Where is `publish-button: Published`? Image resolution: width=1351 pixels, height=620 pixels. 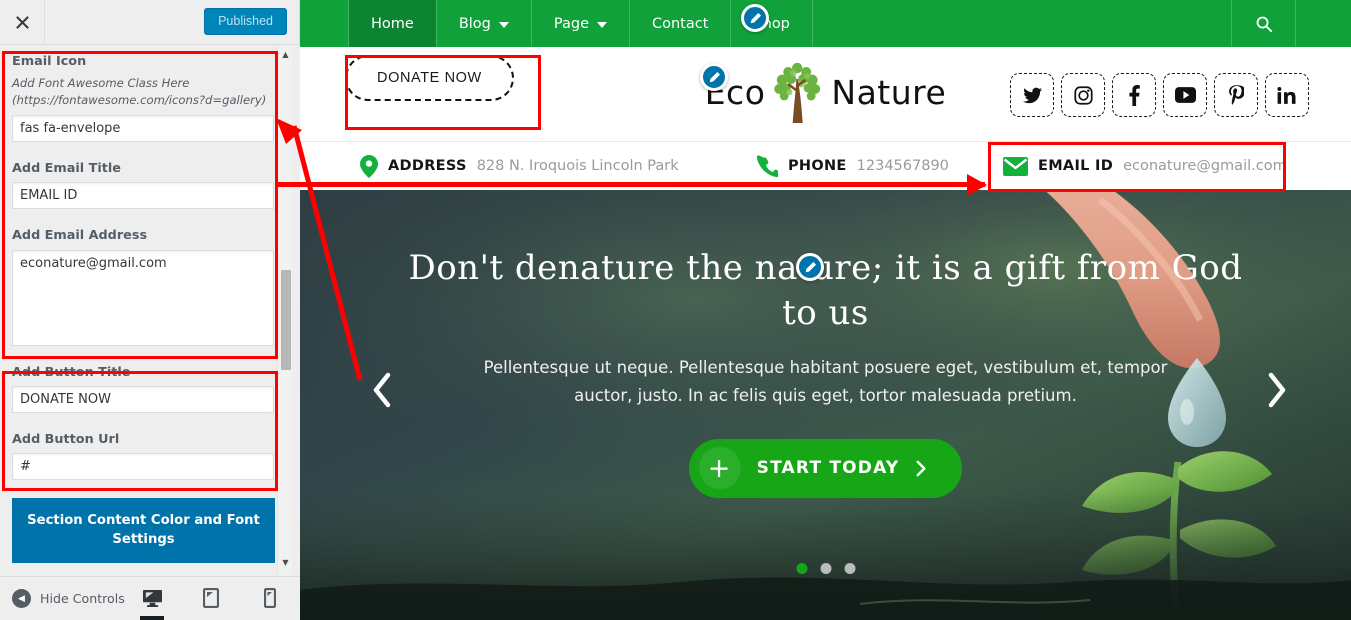
publish-button: Published is located at coordinates (245, 21).